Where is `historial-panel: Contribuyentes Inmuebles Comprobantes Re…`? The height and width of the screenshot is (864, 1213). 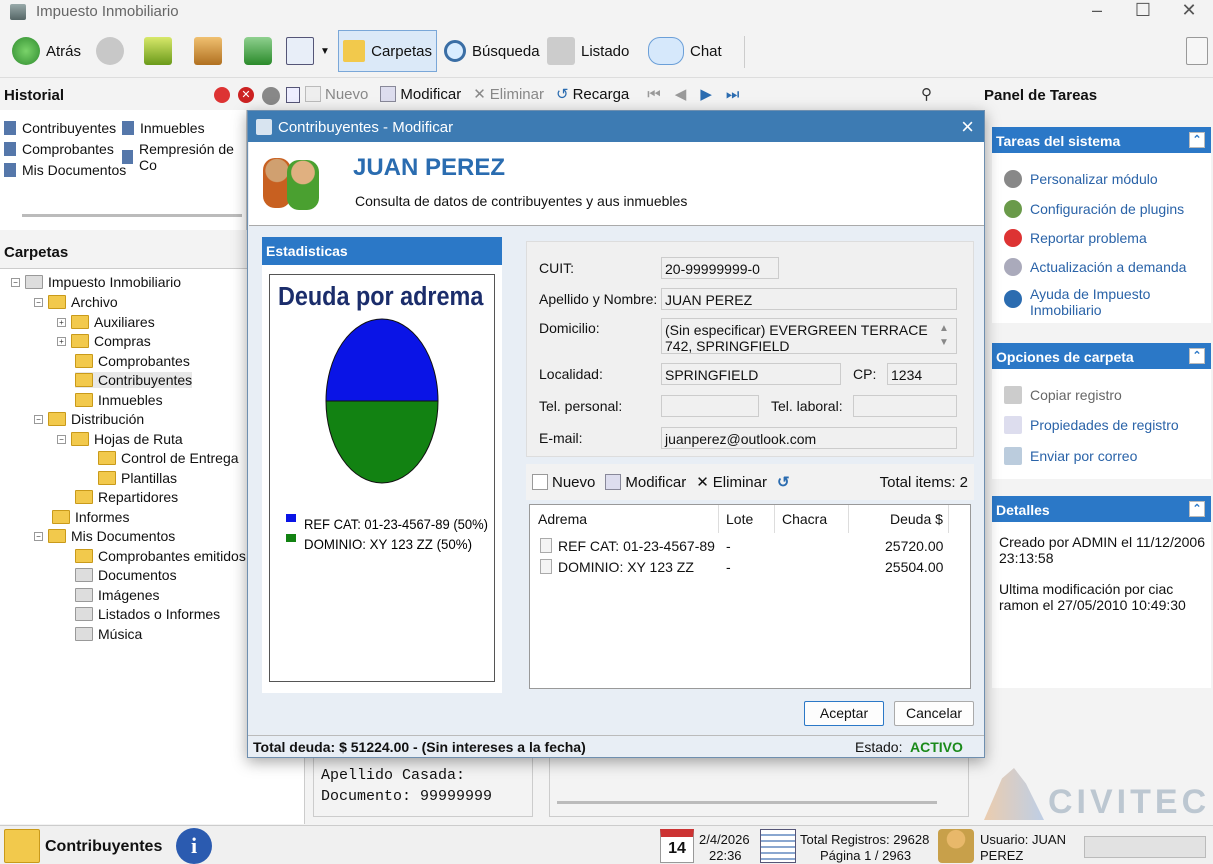
historial-panel: Contribuyentes Inmuebles Comprobantes Re… is located at coordinates (123, 170).